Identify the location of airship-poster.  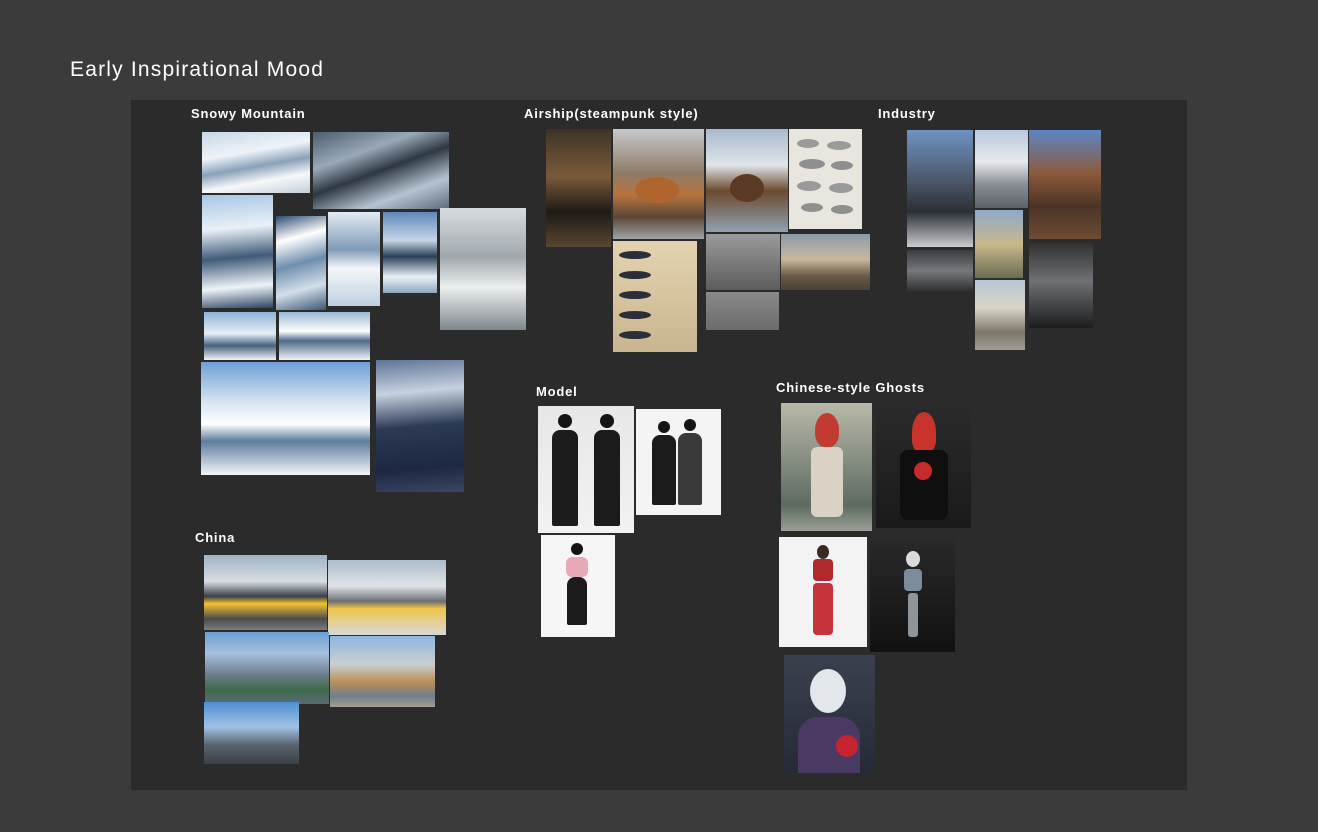
(655, 296).